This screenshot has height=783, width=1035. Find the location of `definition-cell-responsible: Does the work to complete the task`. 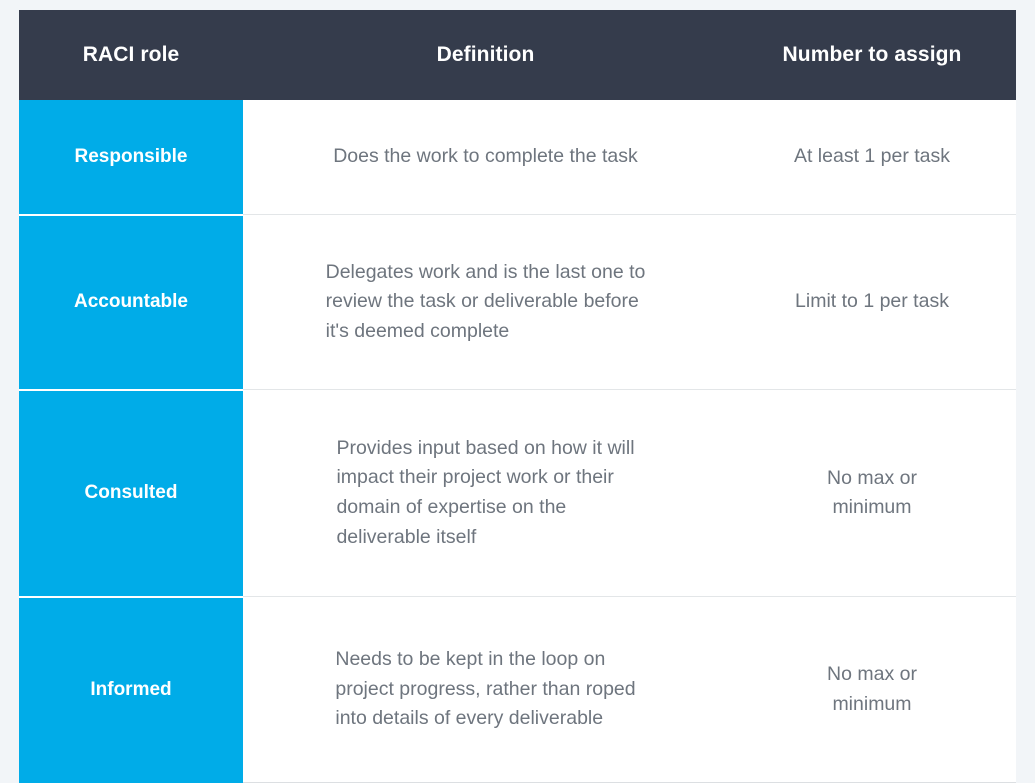

definition-cell-responsible: Does the work to complete the task is located at coordinates (485, 157).